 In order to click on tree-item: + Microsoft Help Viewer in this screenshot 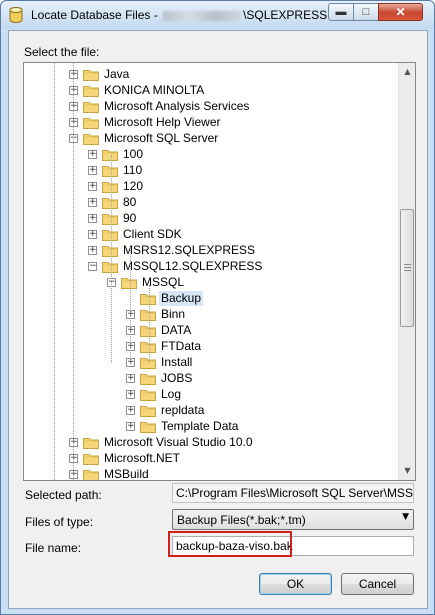, I will do `click(209, 123)`.